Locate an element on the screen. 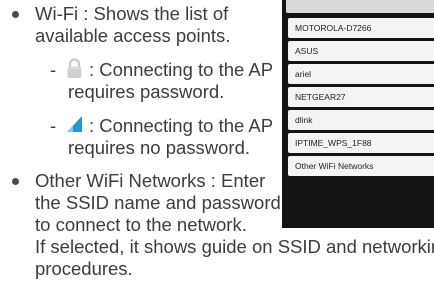  list-item-iptime: IPTIME_WPS_1F88 is located at coordinates (361, 143).